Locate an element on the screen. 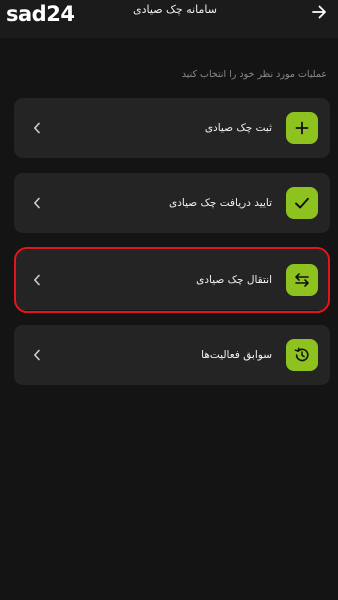 The height and width of the screenshot is (600, 338). option-label: ثبت چک صیادی is located at coordinates (238, 128).